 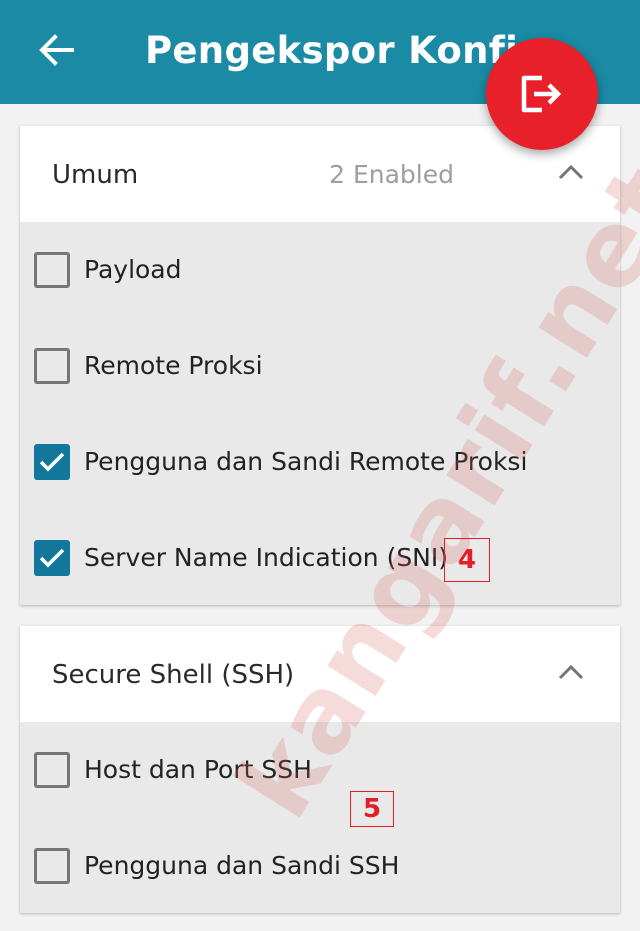 I want to click on annotation-marker-5: 5, so click(x=372, y=809).